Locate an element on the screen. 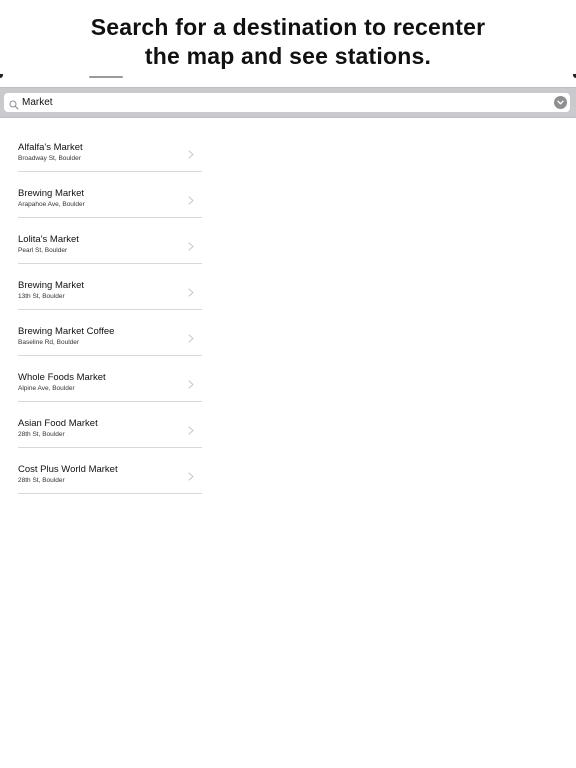 Image resolution: width=576 pixels, height=768 pixels. list-item: Whole Foods Market Alpine Ave, Boulder is located at coordinates (110, 379).